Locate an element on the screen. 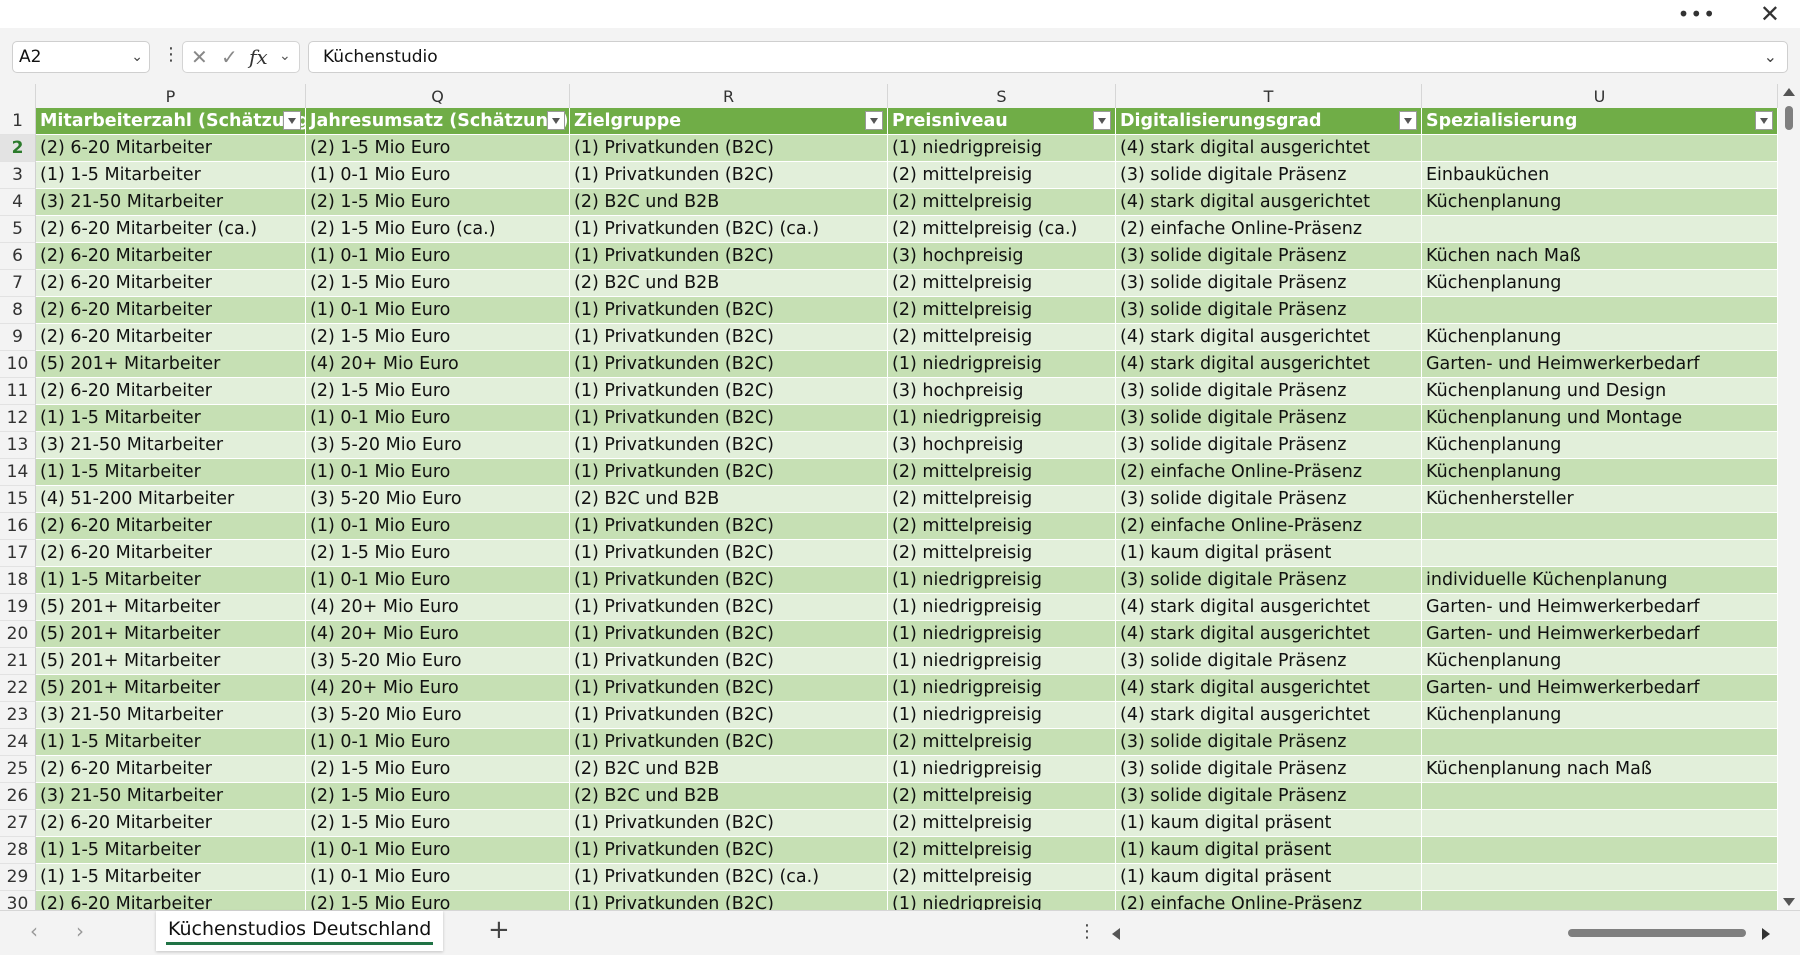  row-number: 7 is located at coordinates (18, 283).